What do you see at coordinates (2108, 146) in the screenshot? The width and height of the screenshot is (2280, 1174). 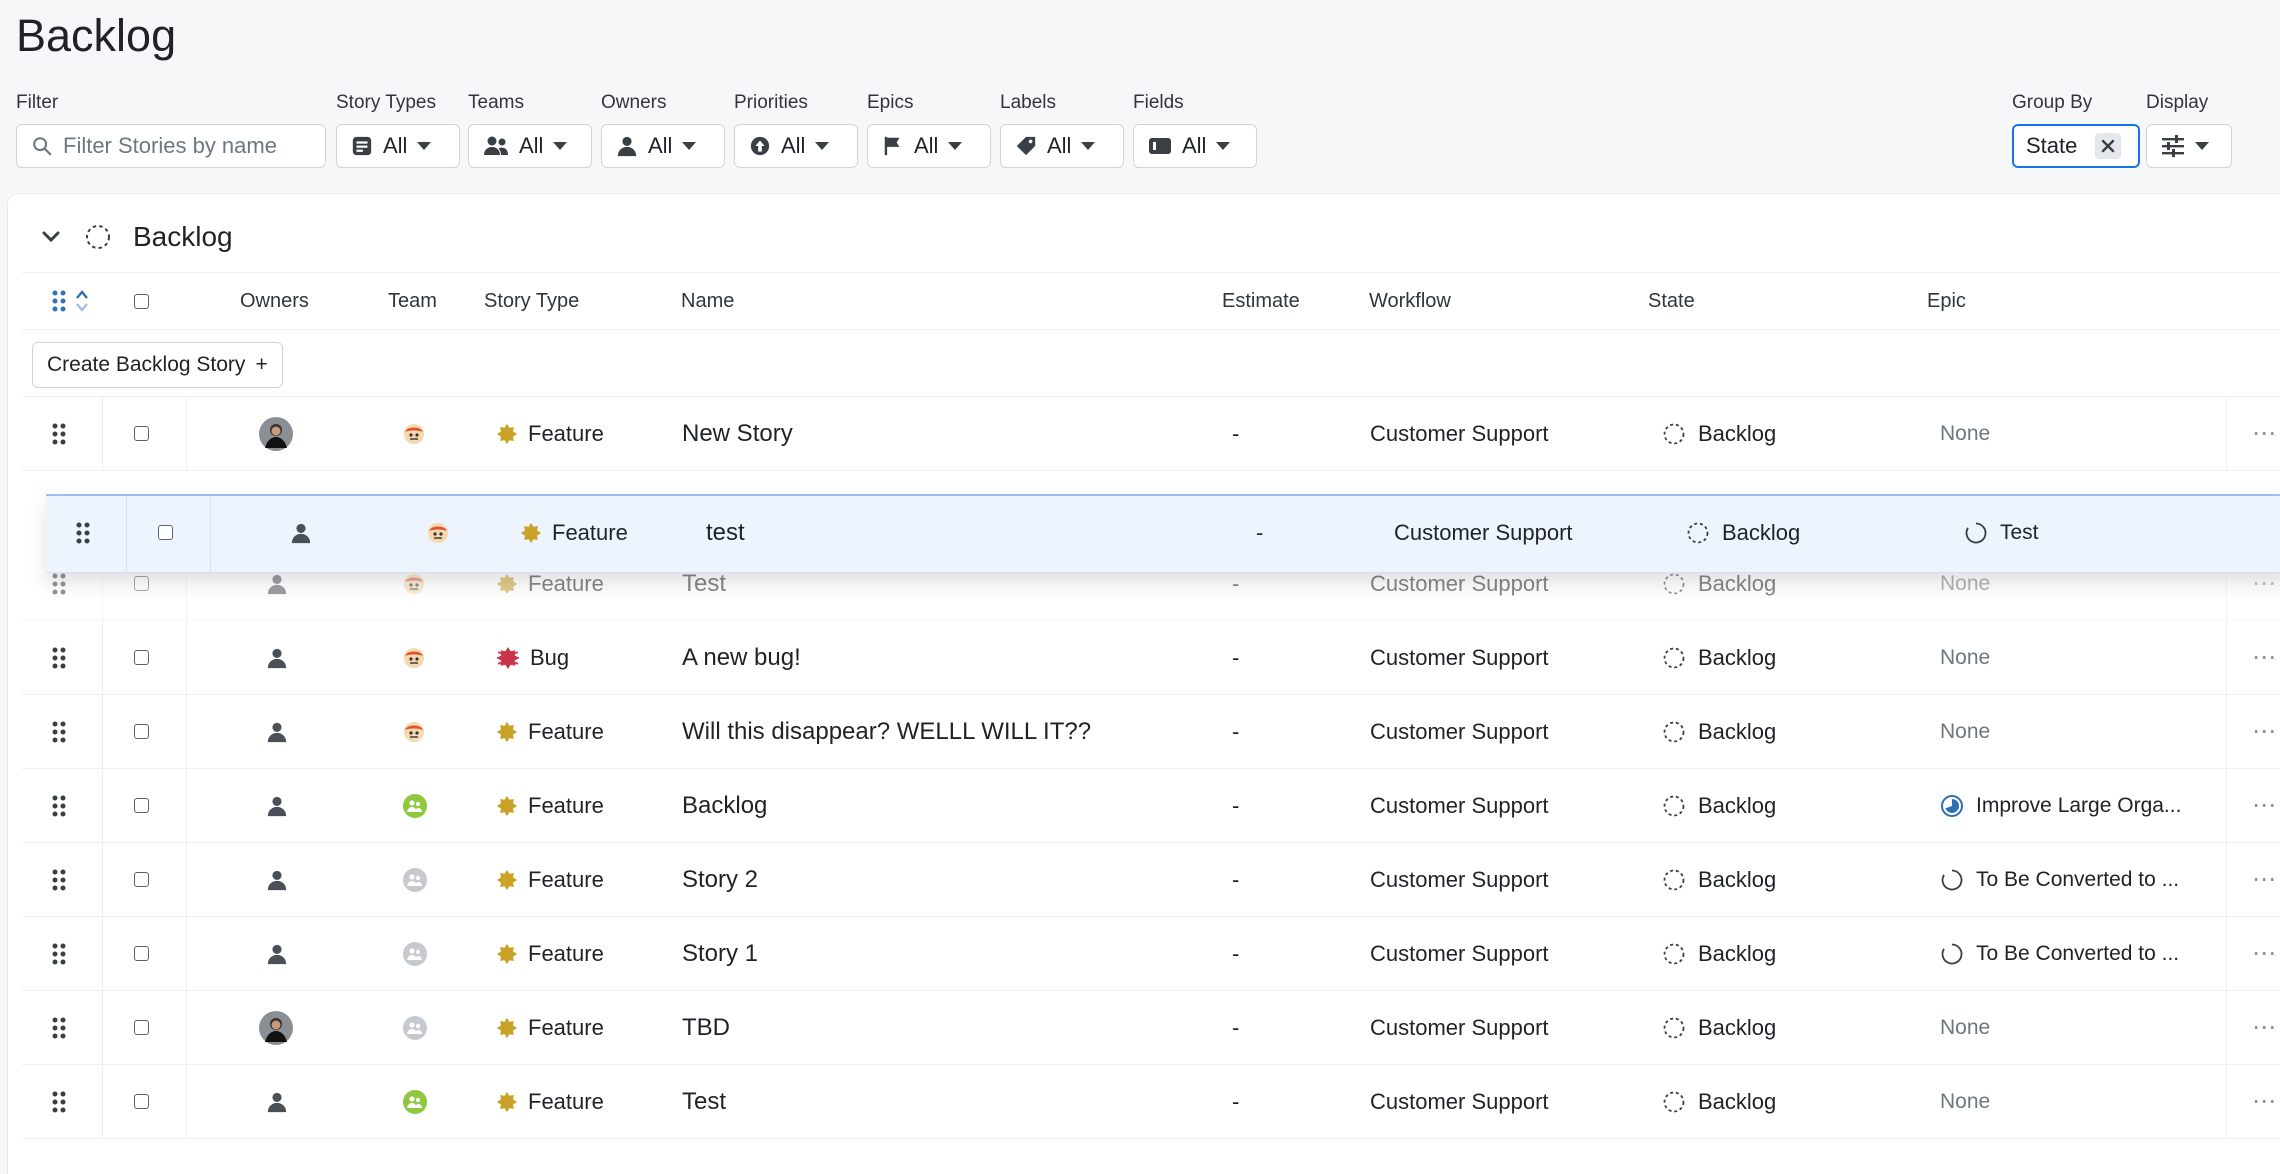 I see `clear-icon` at bounding box center [2108, 146].